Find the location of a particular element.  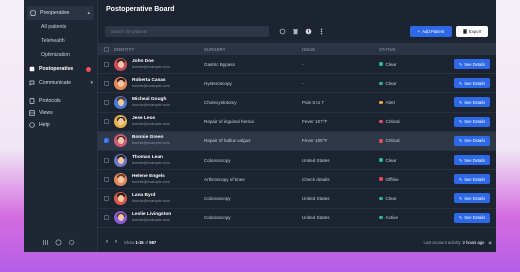

sidebar-item-communicate: Communicate ▾ is located at coordinates (60, 83).